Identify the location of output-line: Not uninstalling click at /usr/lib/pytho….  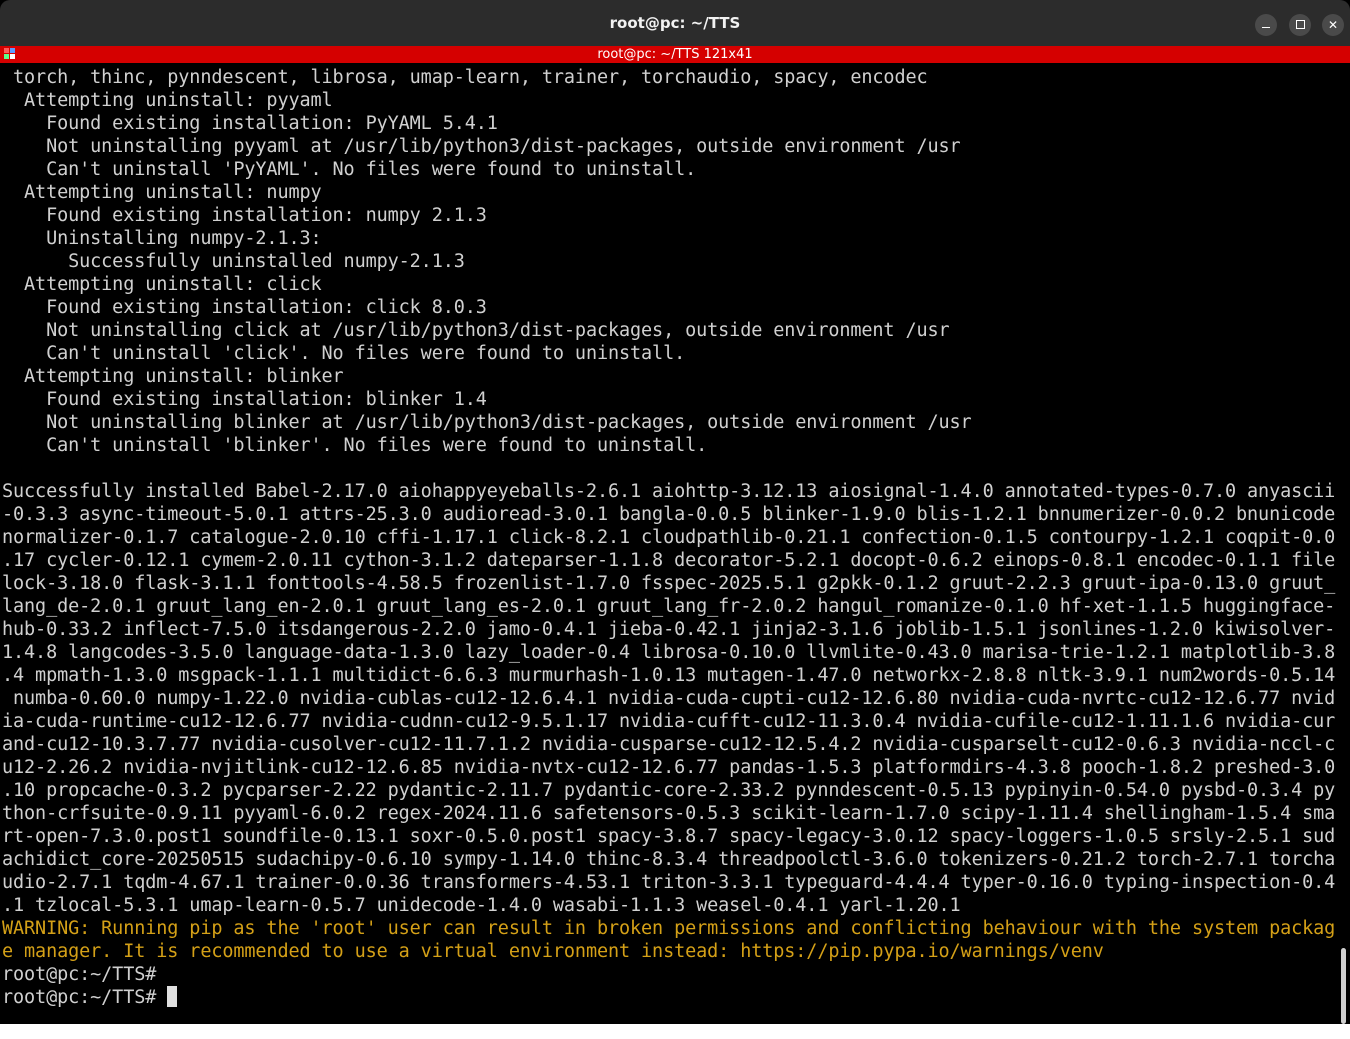
(476, 330).